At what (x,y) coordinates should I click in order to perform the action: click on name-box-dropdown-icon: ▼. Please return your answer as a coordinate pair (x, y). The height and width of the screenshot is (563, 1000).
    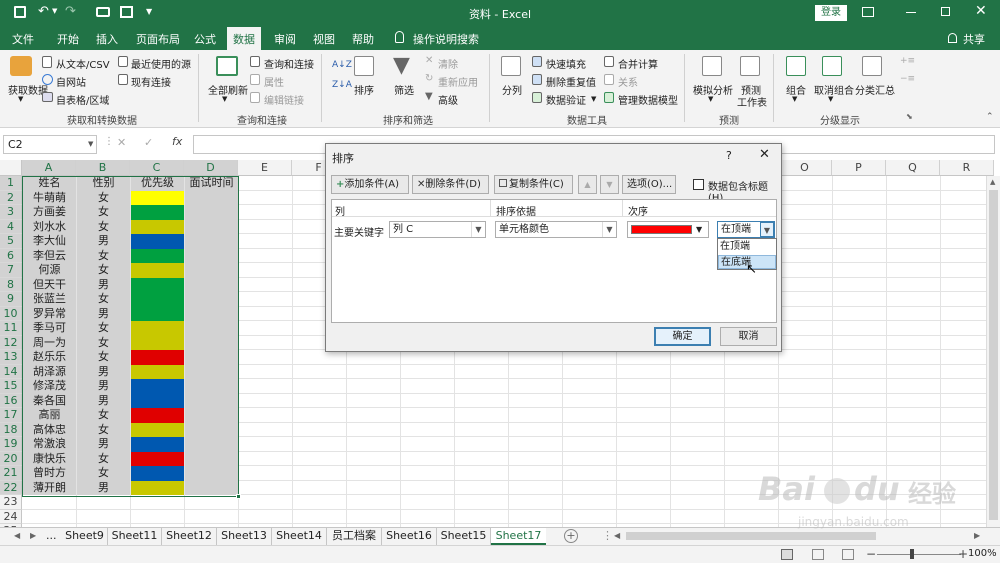
    Looking at the image, I should click on (90, 144).